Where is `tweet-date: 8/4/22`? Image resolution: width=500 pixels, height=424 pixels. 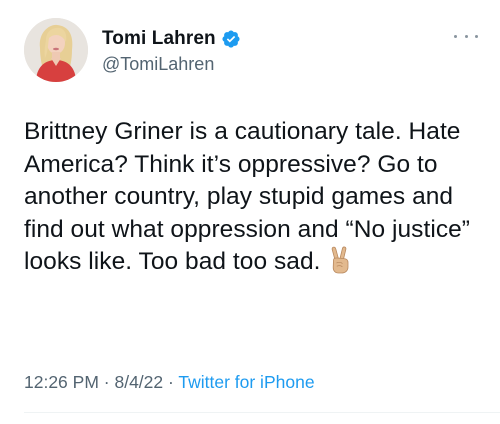 tweet-date: 8/4/22 is located at coordinates (138, 382).